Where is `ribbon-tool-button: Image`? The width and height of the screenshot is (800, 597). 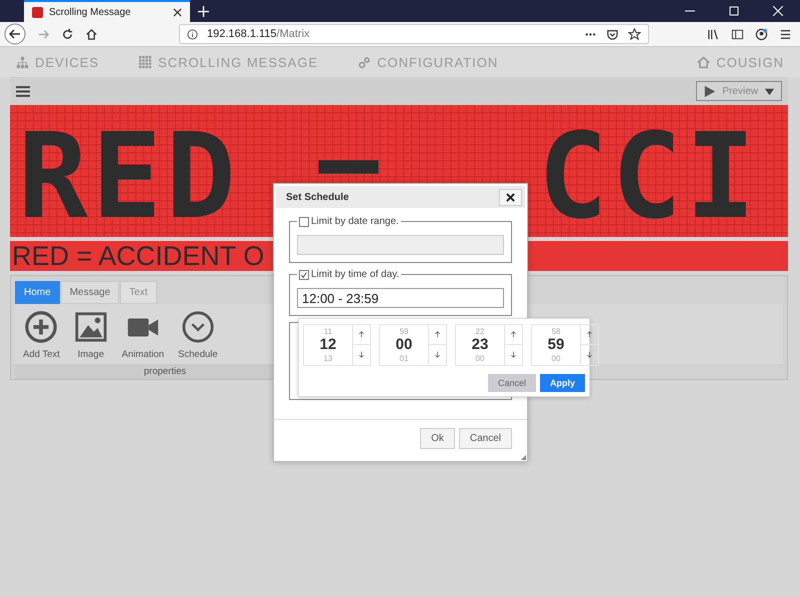 ribbon-tool-button: Image is located at coordinates (91, 335).